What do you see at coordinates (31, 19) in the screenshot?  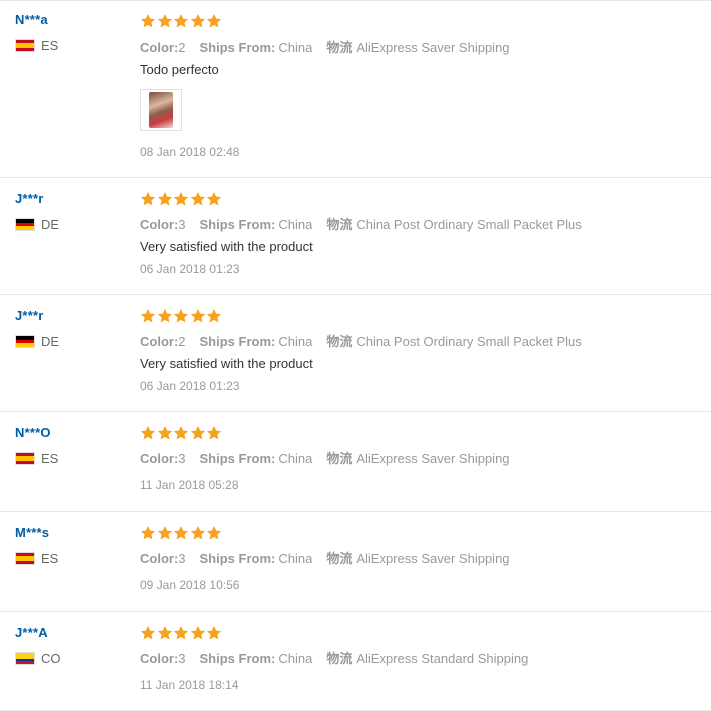 I see `user-name: N***a` at bounding box center [31, 19].